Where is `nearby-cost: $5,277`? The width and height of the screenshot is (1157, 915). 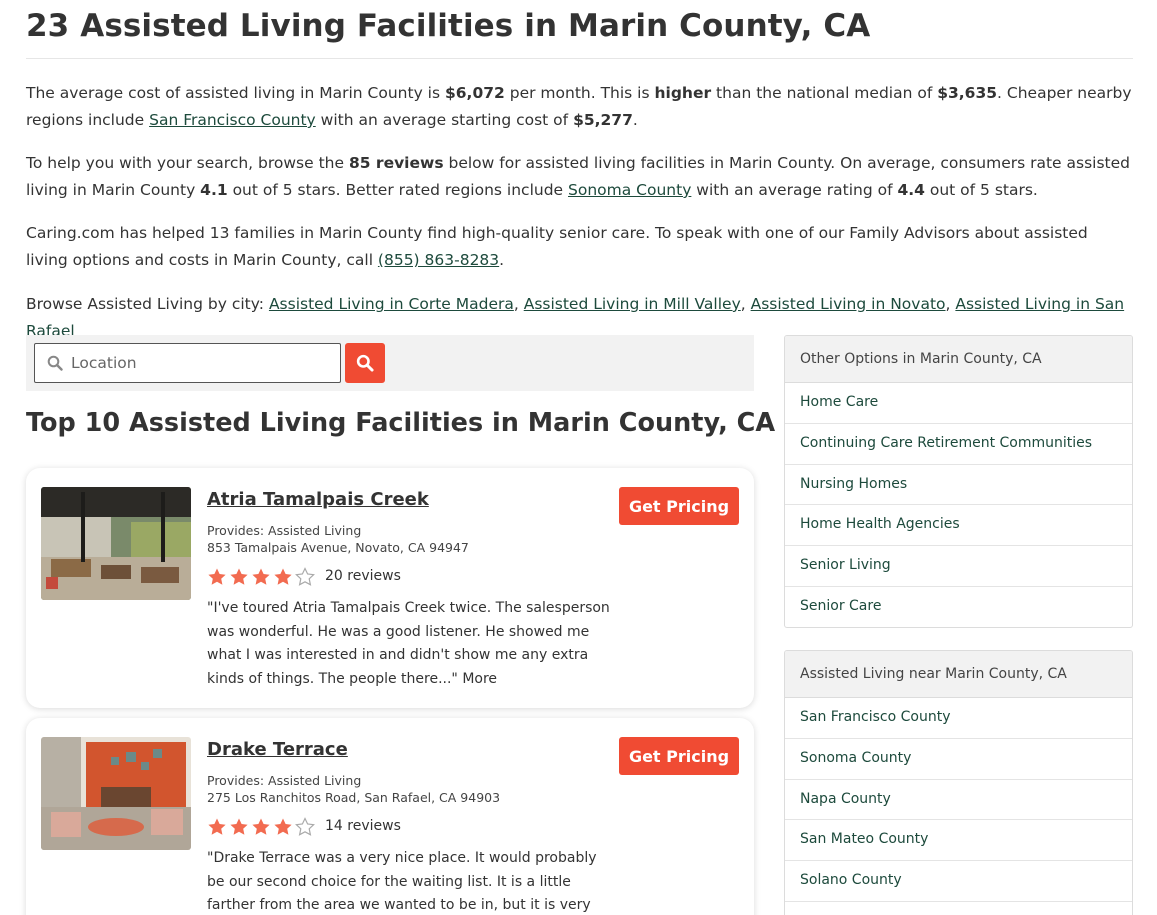
nearby-cost: $5,277 is located at coordinates (603, 120).